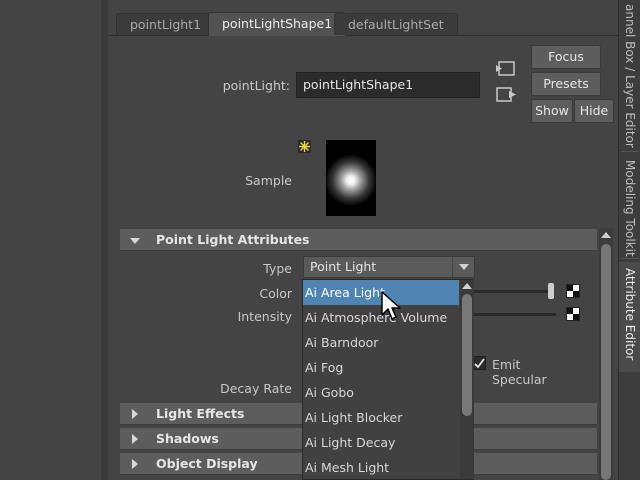 The width and height of the screenshot is (640, 480). What do you see at coordinates (343, 266) in the screenshot?
I see `light-type-value: Point Light` at bounding box center [343, 266].